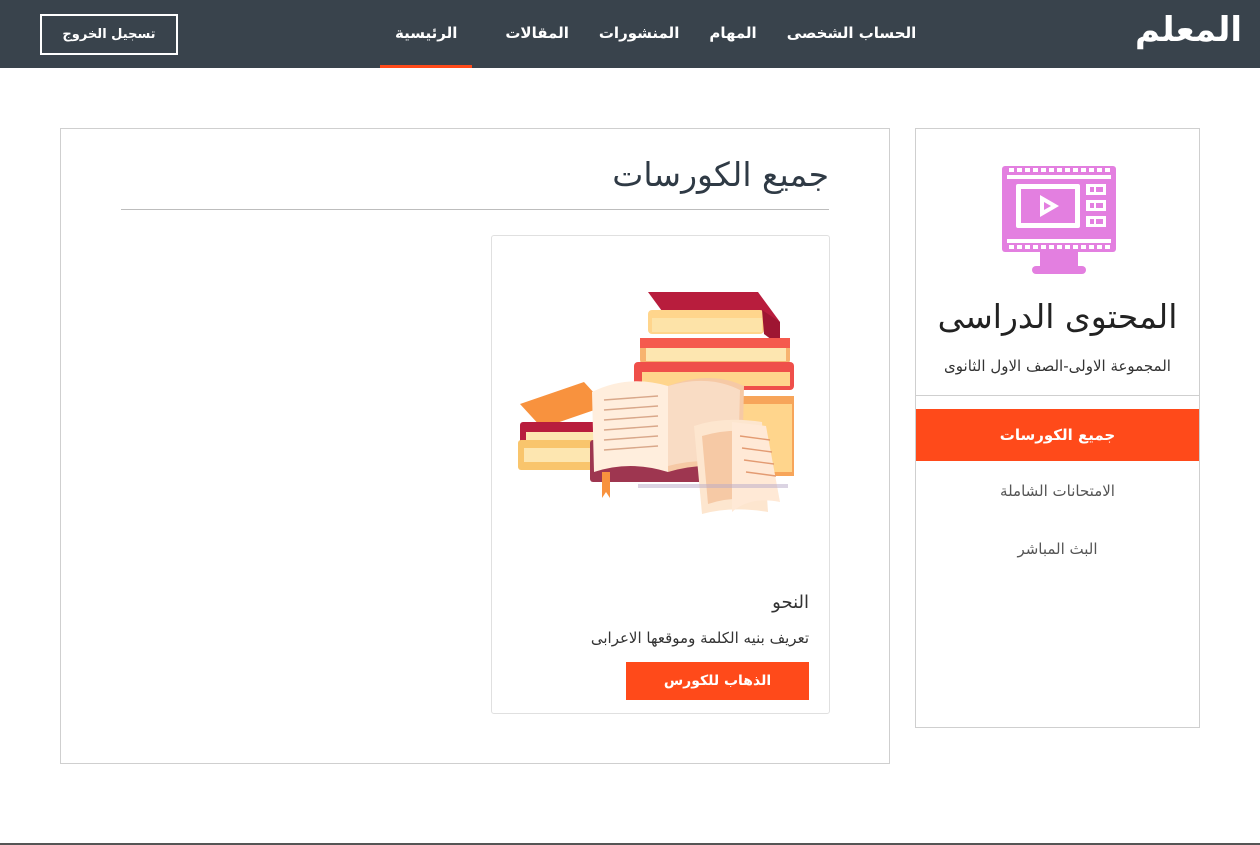 The image size is (1260, 845). What do you see at coordinates (699, 638) in the screenshot?
I see `course-description: تعريف بنيه الكلمة وموقعها الاعرابى` at bounding box center [699, 638].